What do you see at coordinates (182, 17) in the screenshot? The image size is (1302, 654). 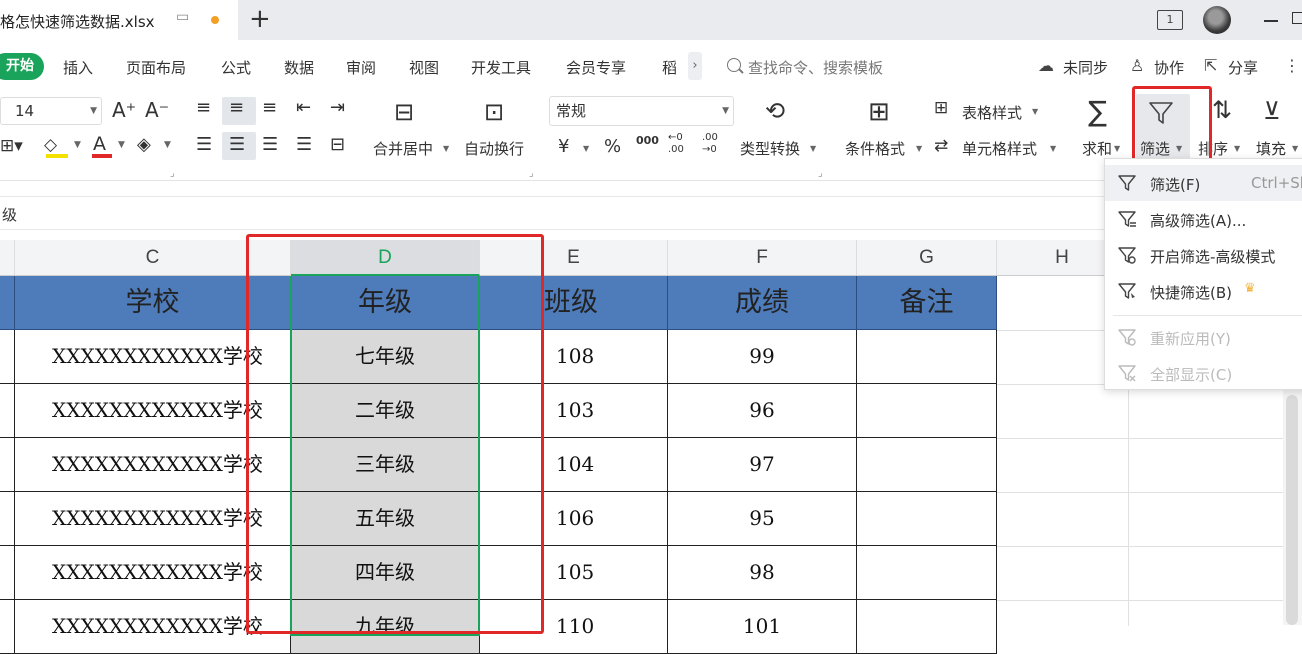 I see `monitor-icon: ▭` at bounding box center [182, 17].